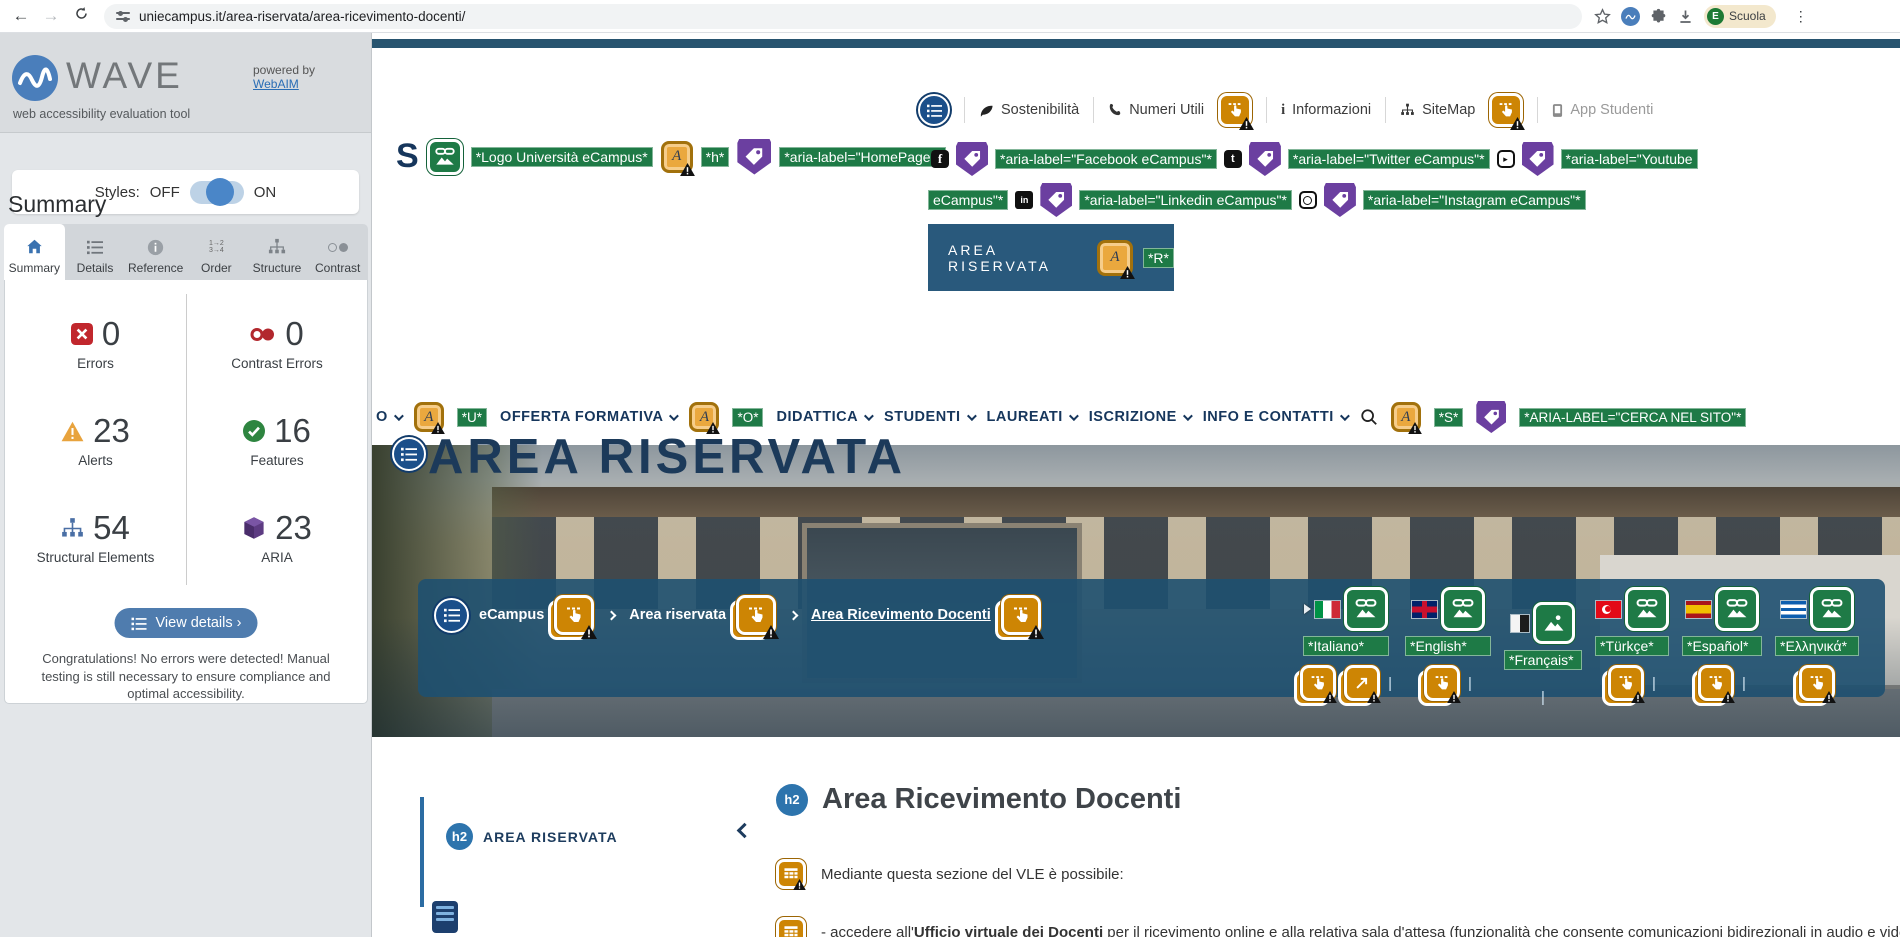 Image resolution: width=1900 pixels, height=937 pixels. Describe the element at coordinates (1543, 660) in the screenshot. I see `annotation-francais: *Français*` at that location.